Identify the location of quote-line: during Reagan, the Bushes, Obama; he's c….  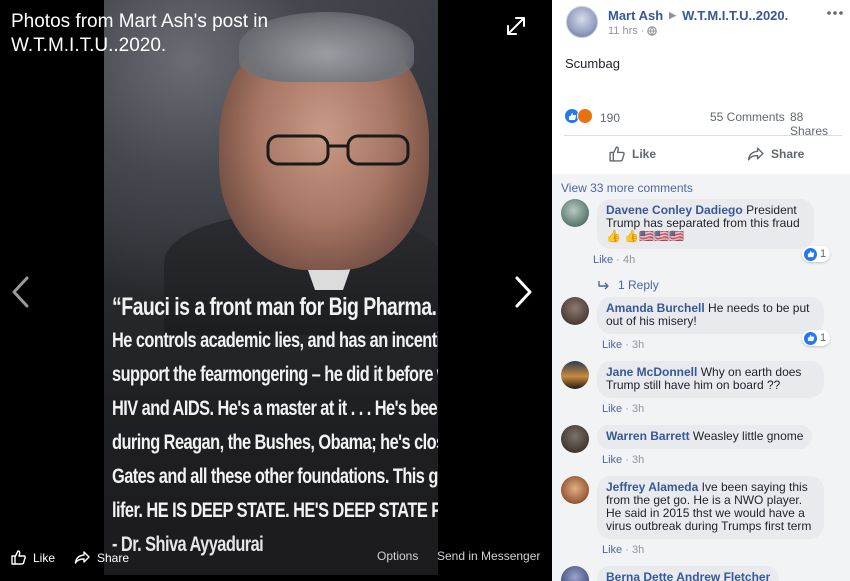
(275, 442).